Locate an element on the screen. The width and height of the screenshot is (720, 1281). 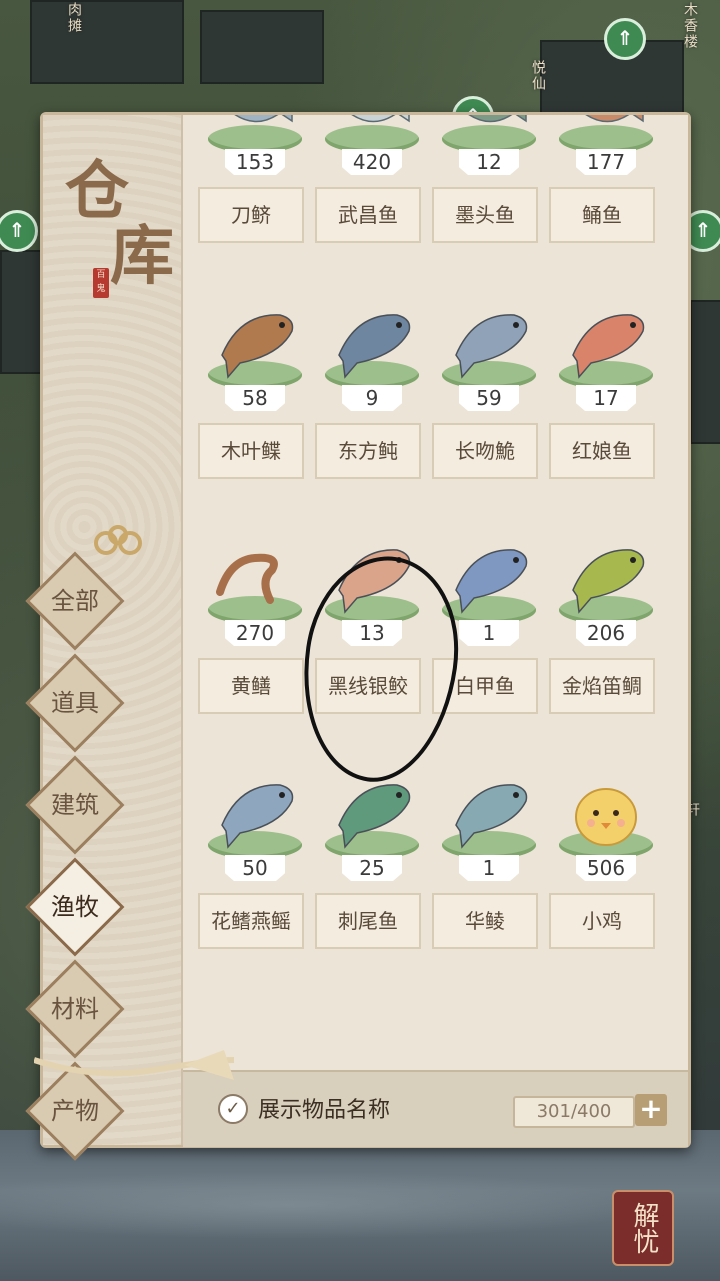
tab-items: 道具 is located at coordinates (75, 703).